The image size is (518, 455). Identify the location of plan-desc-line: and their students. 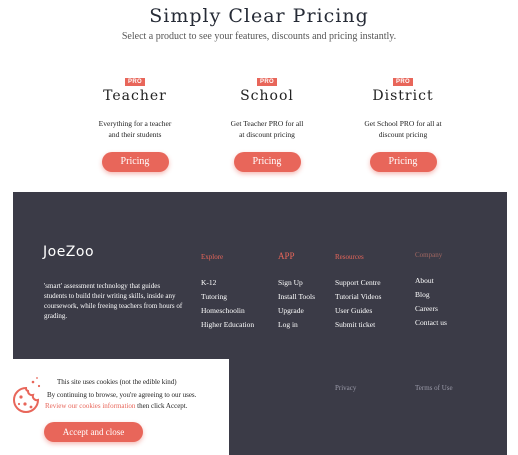
(135, 134).